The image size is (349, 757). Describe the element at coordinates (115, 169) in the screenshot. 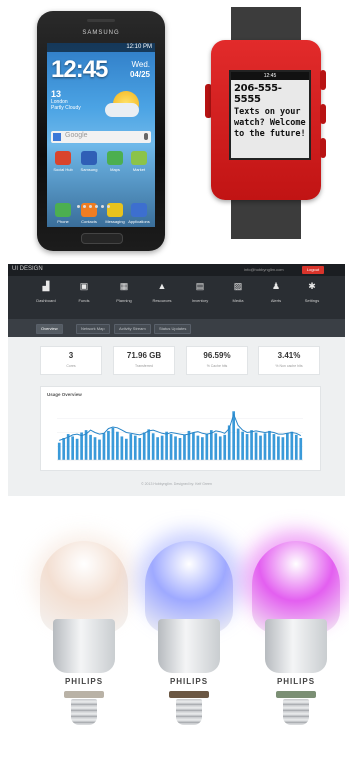

I see `app-label: Maps` at that location.